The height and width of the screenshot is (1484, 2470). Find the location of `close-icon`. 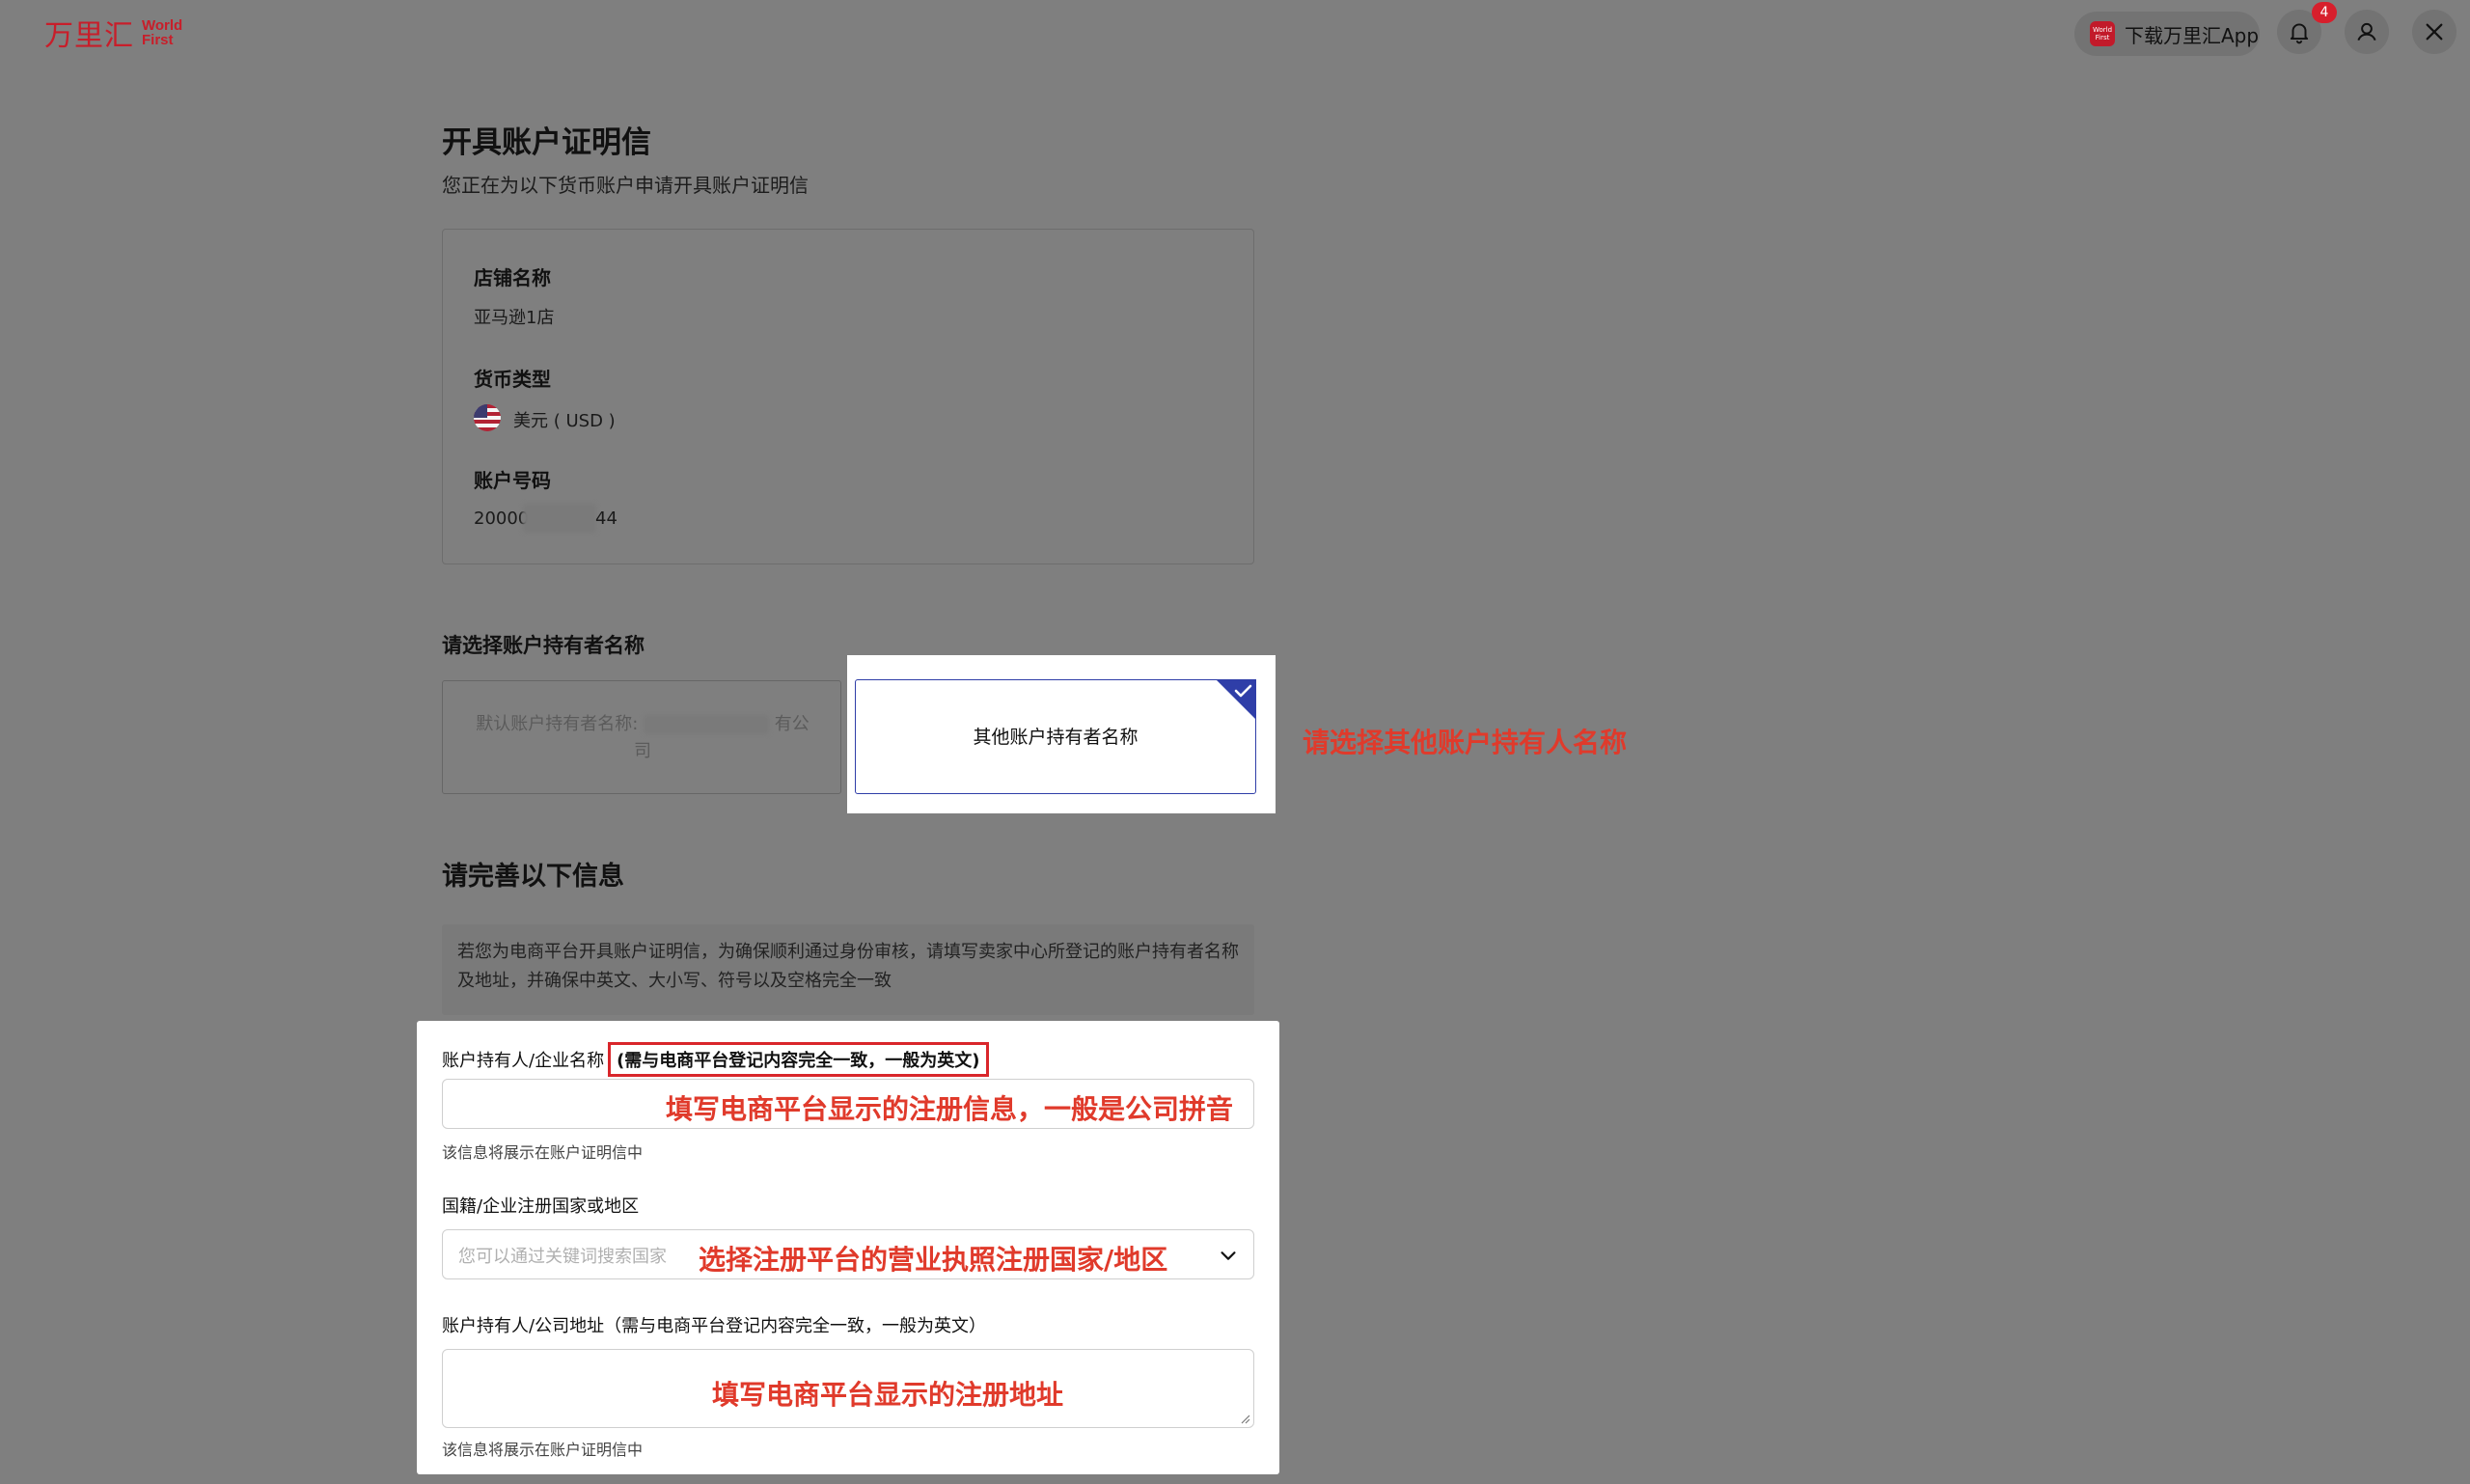

close-icon is located at coordinates (2434, 32).